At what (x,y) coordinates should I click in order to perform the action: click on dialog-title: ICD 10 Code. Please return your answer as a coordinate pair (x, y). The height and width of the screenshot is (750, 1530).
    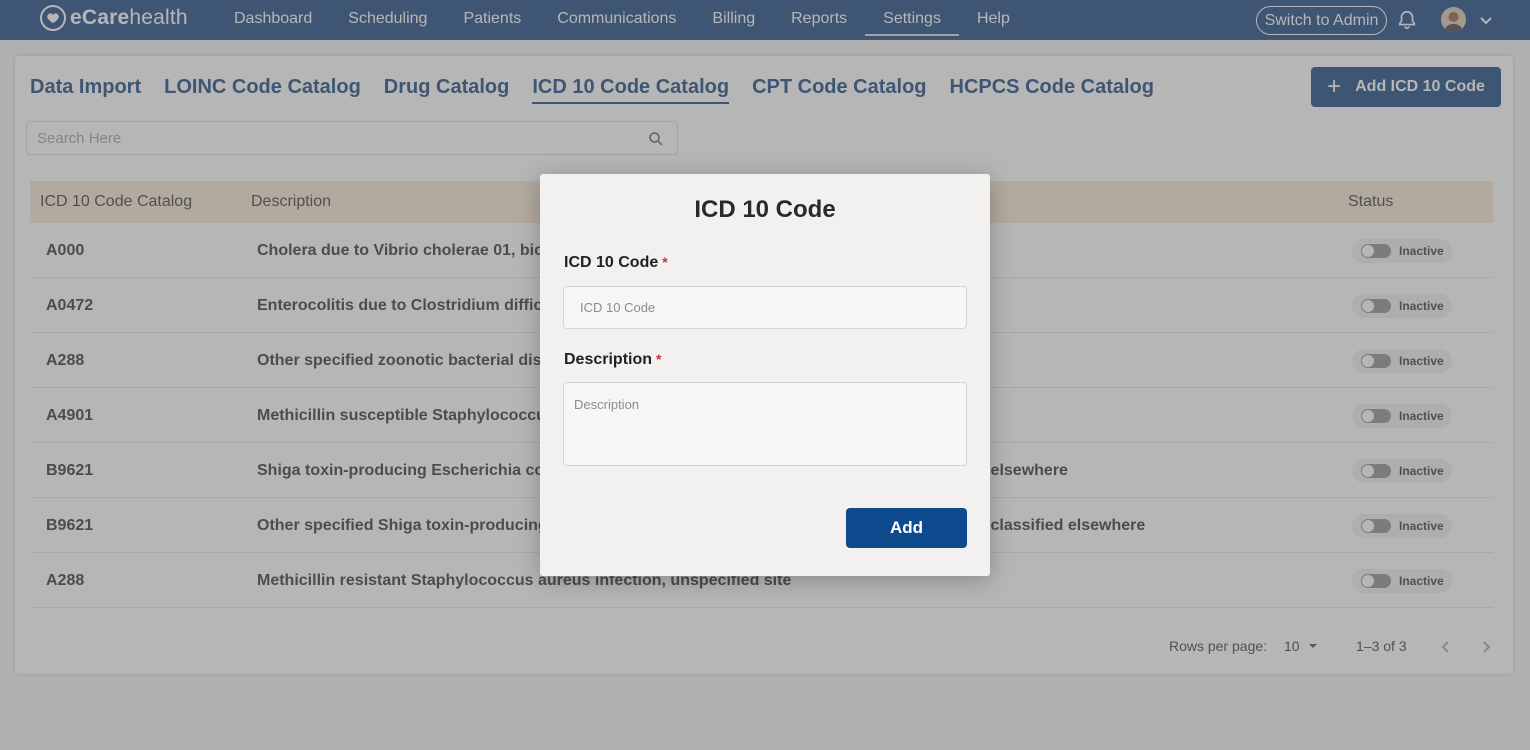
    Looking at the image, I should click on (765, 209).